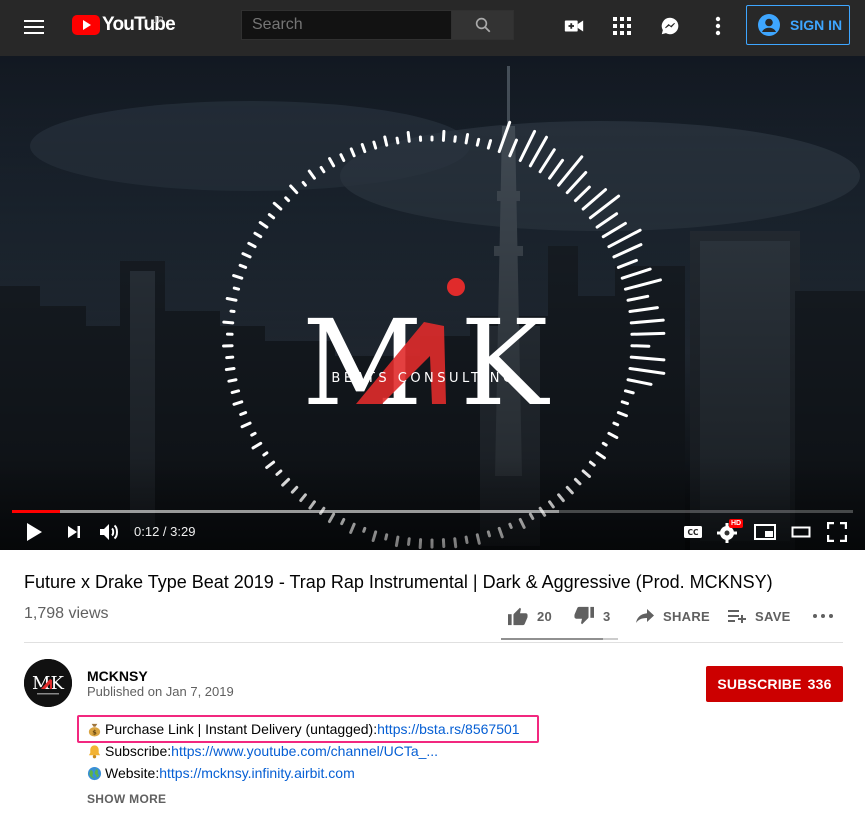 The height and width of the screenshot is (820, 865). I want to click on show-more-button: SHOW MORE, so click(126, 799).